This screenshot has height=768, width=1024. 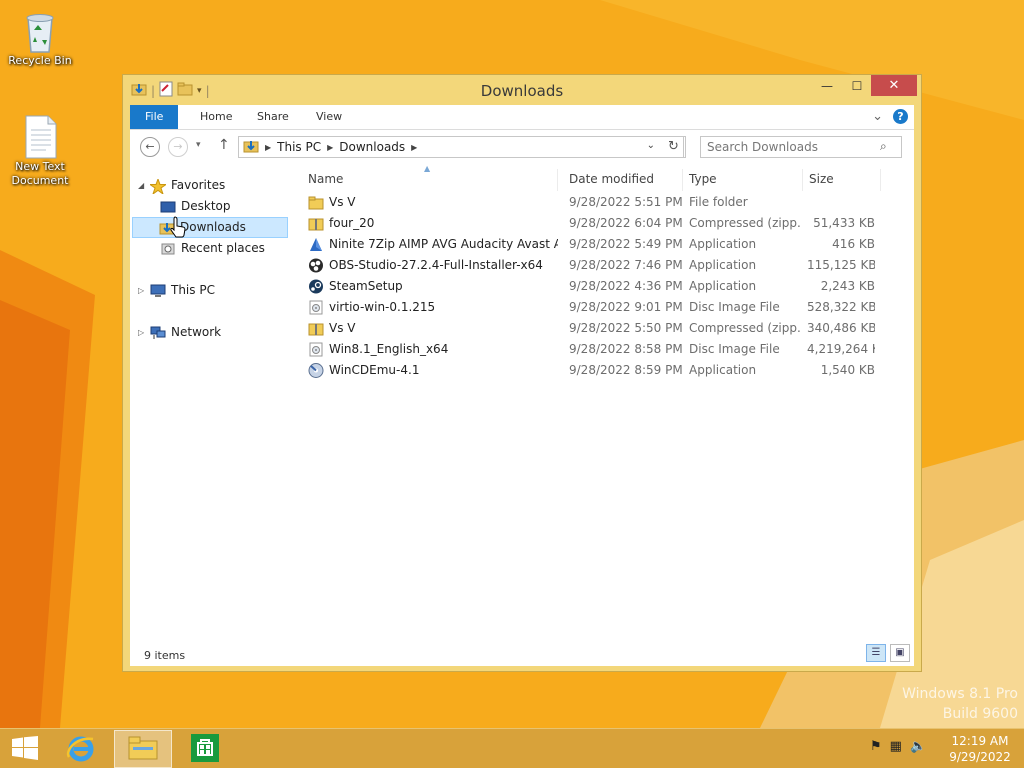 What do you see at coordinates (176, 290) in the screenshot?
I see `nav-this-pc: ▷ This PC` at bounding box center [176, 290].